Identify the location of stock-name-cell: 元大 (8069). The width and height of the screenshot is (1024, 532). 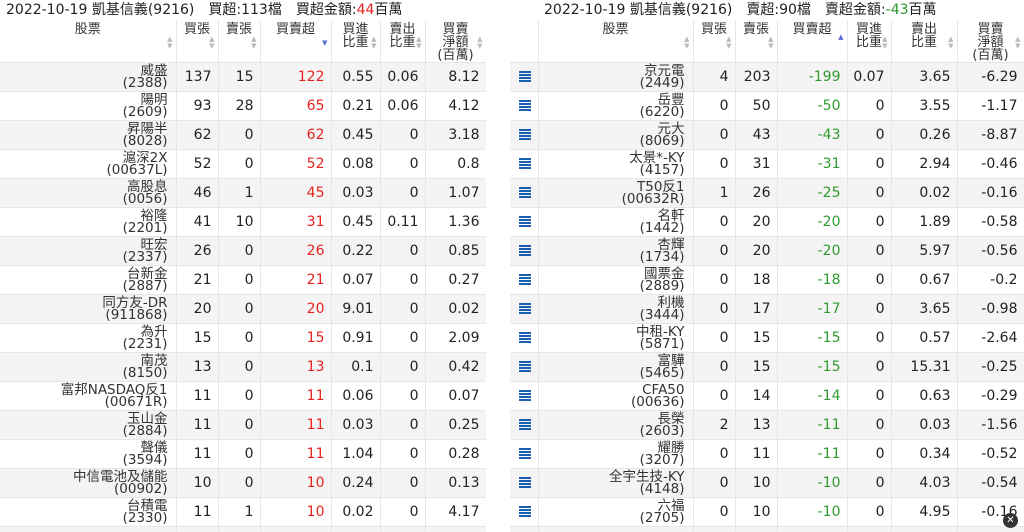
(616, 135).